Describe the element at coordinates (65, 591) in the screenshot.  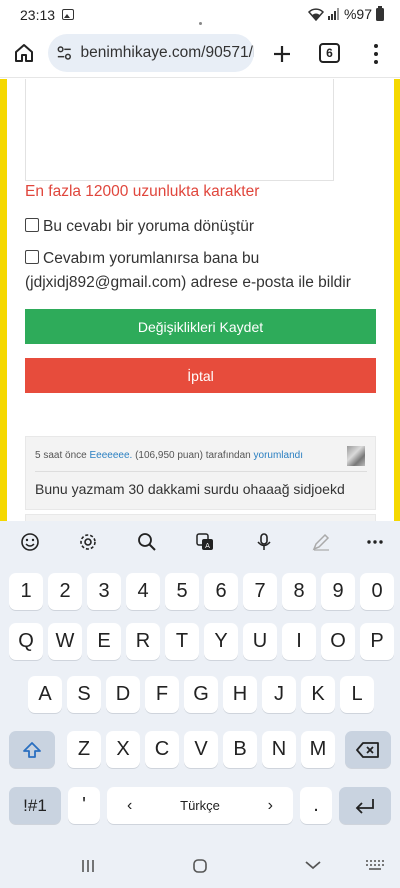
I see `key-2: 2` at that location.